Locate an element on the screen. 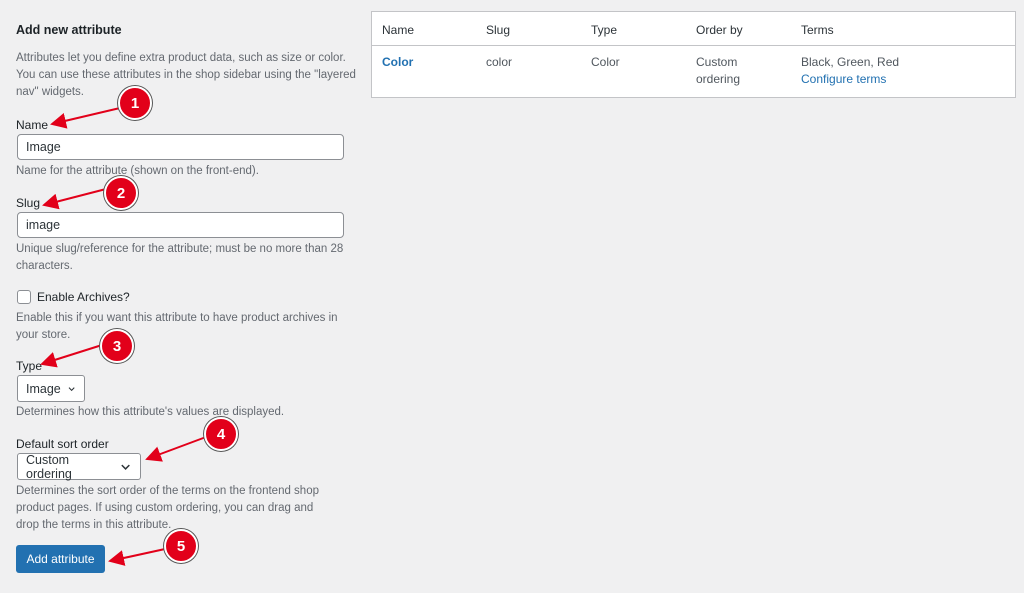 The height and width of the screenshot is (593, 1024). annotation-arrows is located at coordinates (123, 336).